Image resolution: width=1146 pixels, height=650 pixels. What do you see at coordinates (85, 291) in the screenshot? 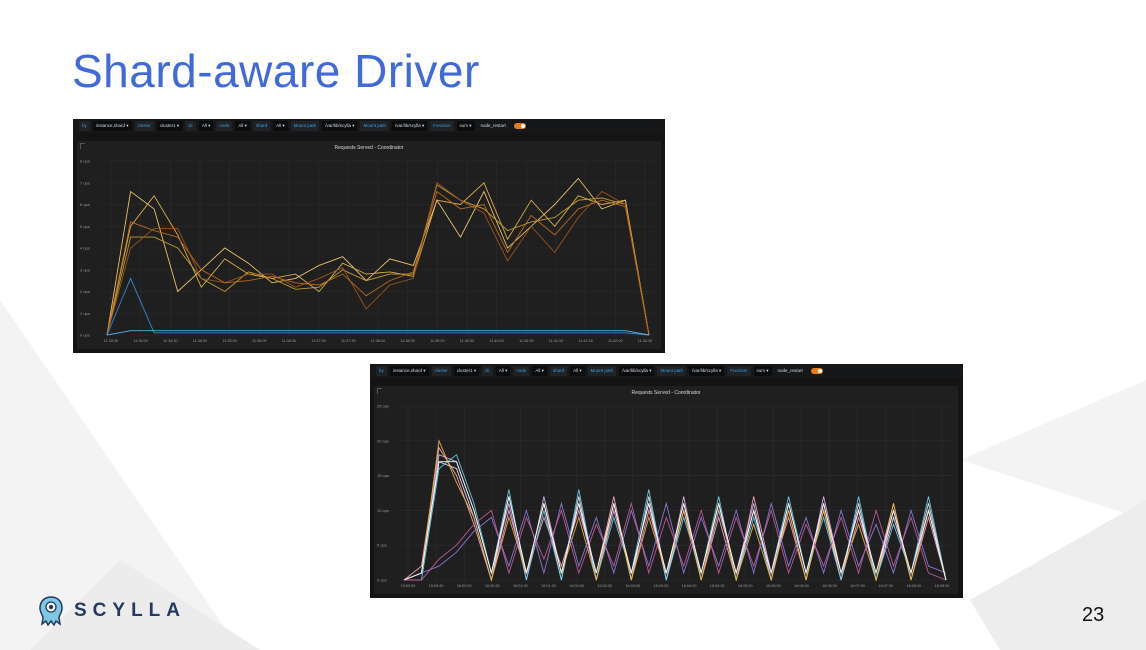
I see `y-tick-label: 2 ops` at bounding box center [85, 291].